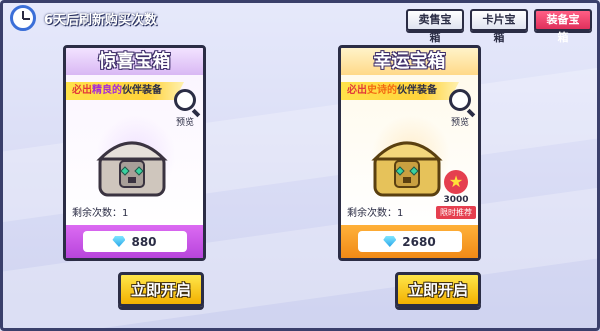 The width and height of the screenshot is (600, 331). What do you see at coordinates (161, 289) in the screenshot?
I see `open-surprise-chest-button: 立即开启` at bounding box center [161, 289].